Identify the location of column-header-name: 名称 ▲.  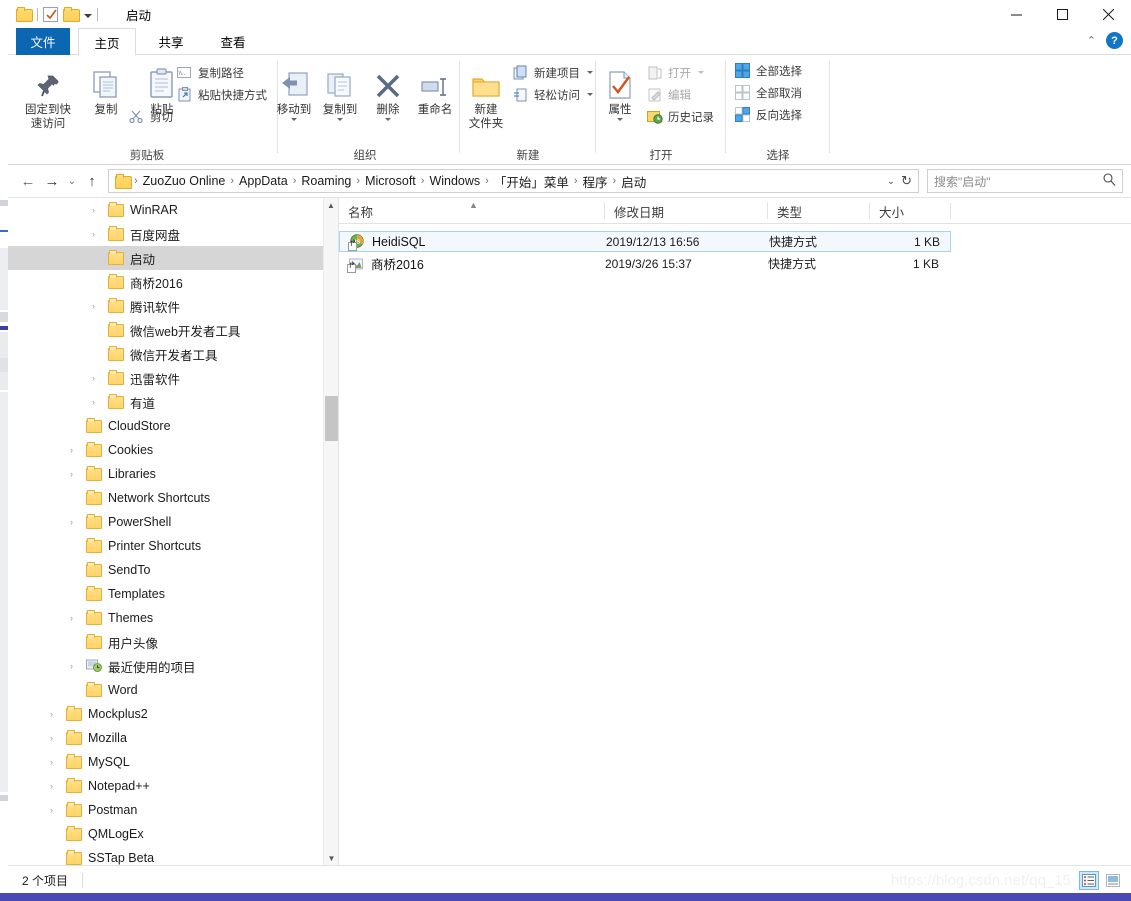
(472, 211).